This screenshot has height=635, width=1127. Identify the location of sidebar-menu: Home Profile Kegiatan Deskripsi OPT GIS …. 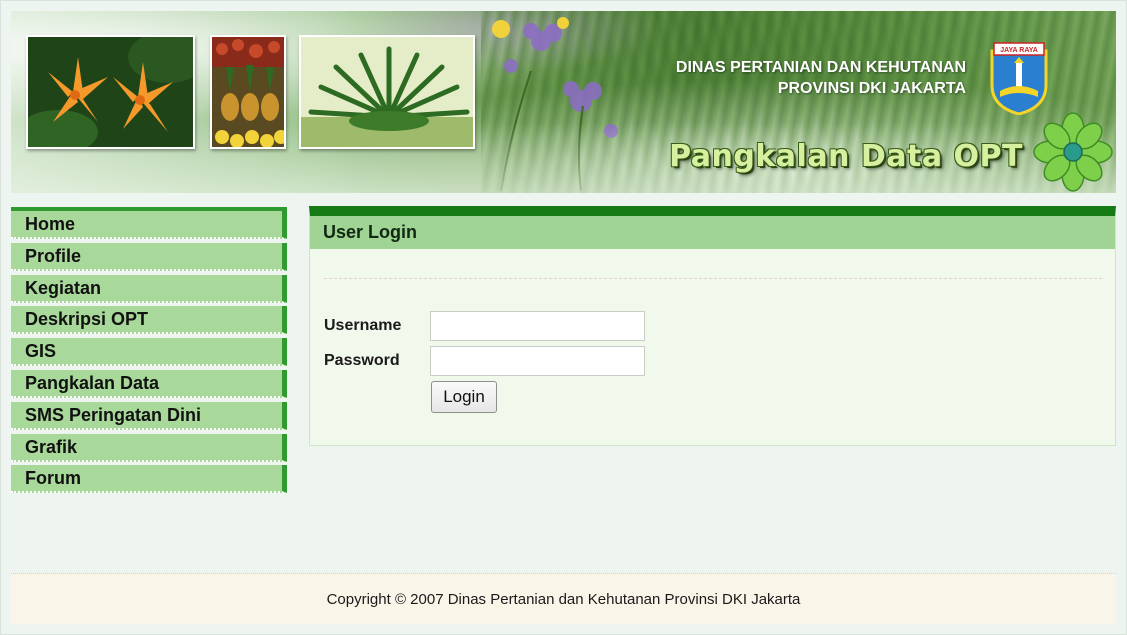
(149, 352).